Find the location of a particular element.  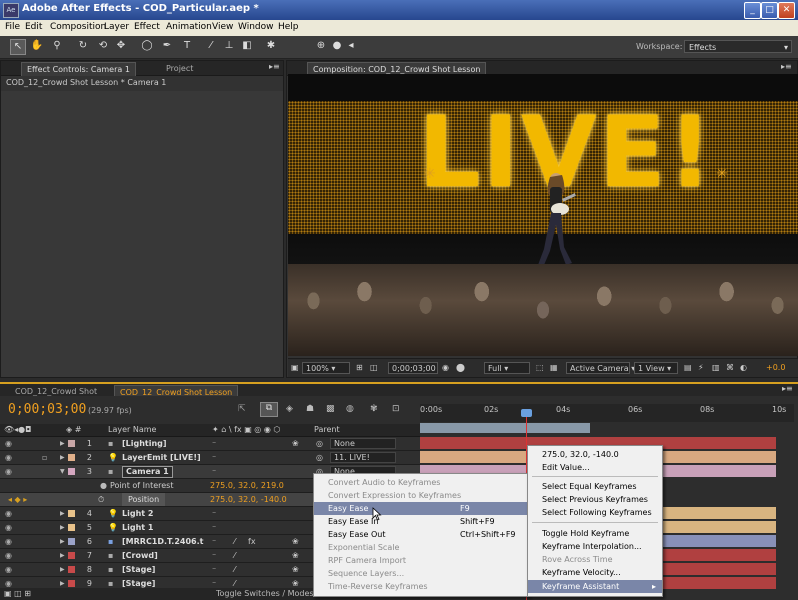

minimize-button: _ is located at coordinates (752, 10).